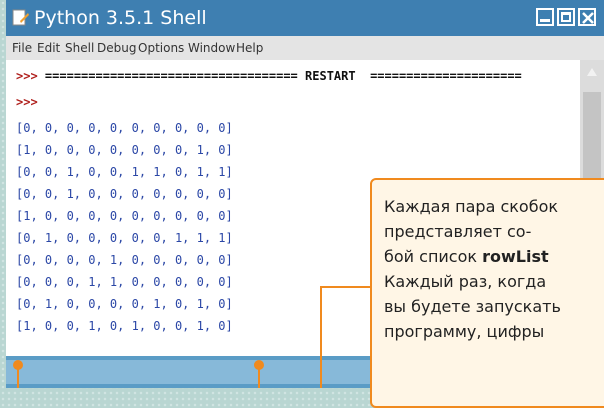 The image size is (604, 408). What do you see at coordinates (124, 172) in the screenshot?
I see `row-list-output: [0, 0, 1, 0, 0, 1, 1, 0, 1, 1]` at bounding box center [124, 172].